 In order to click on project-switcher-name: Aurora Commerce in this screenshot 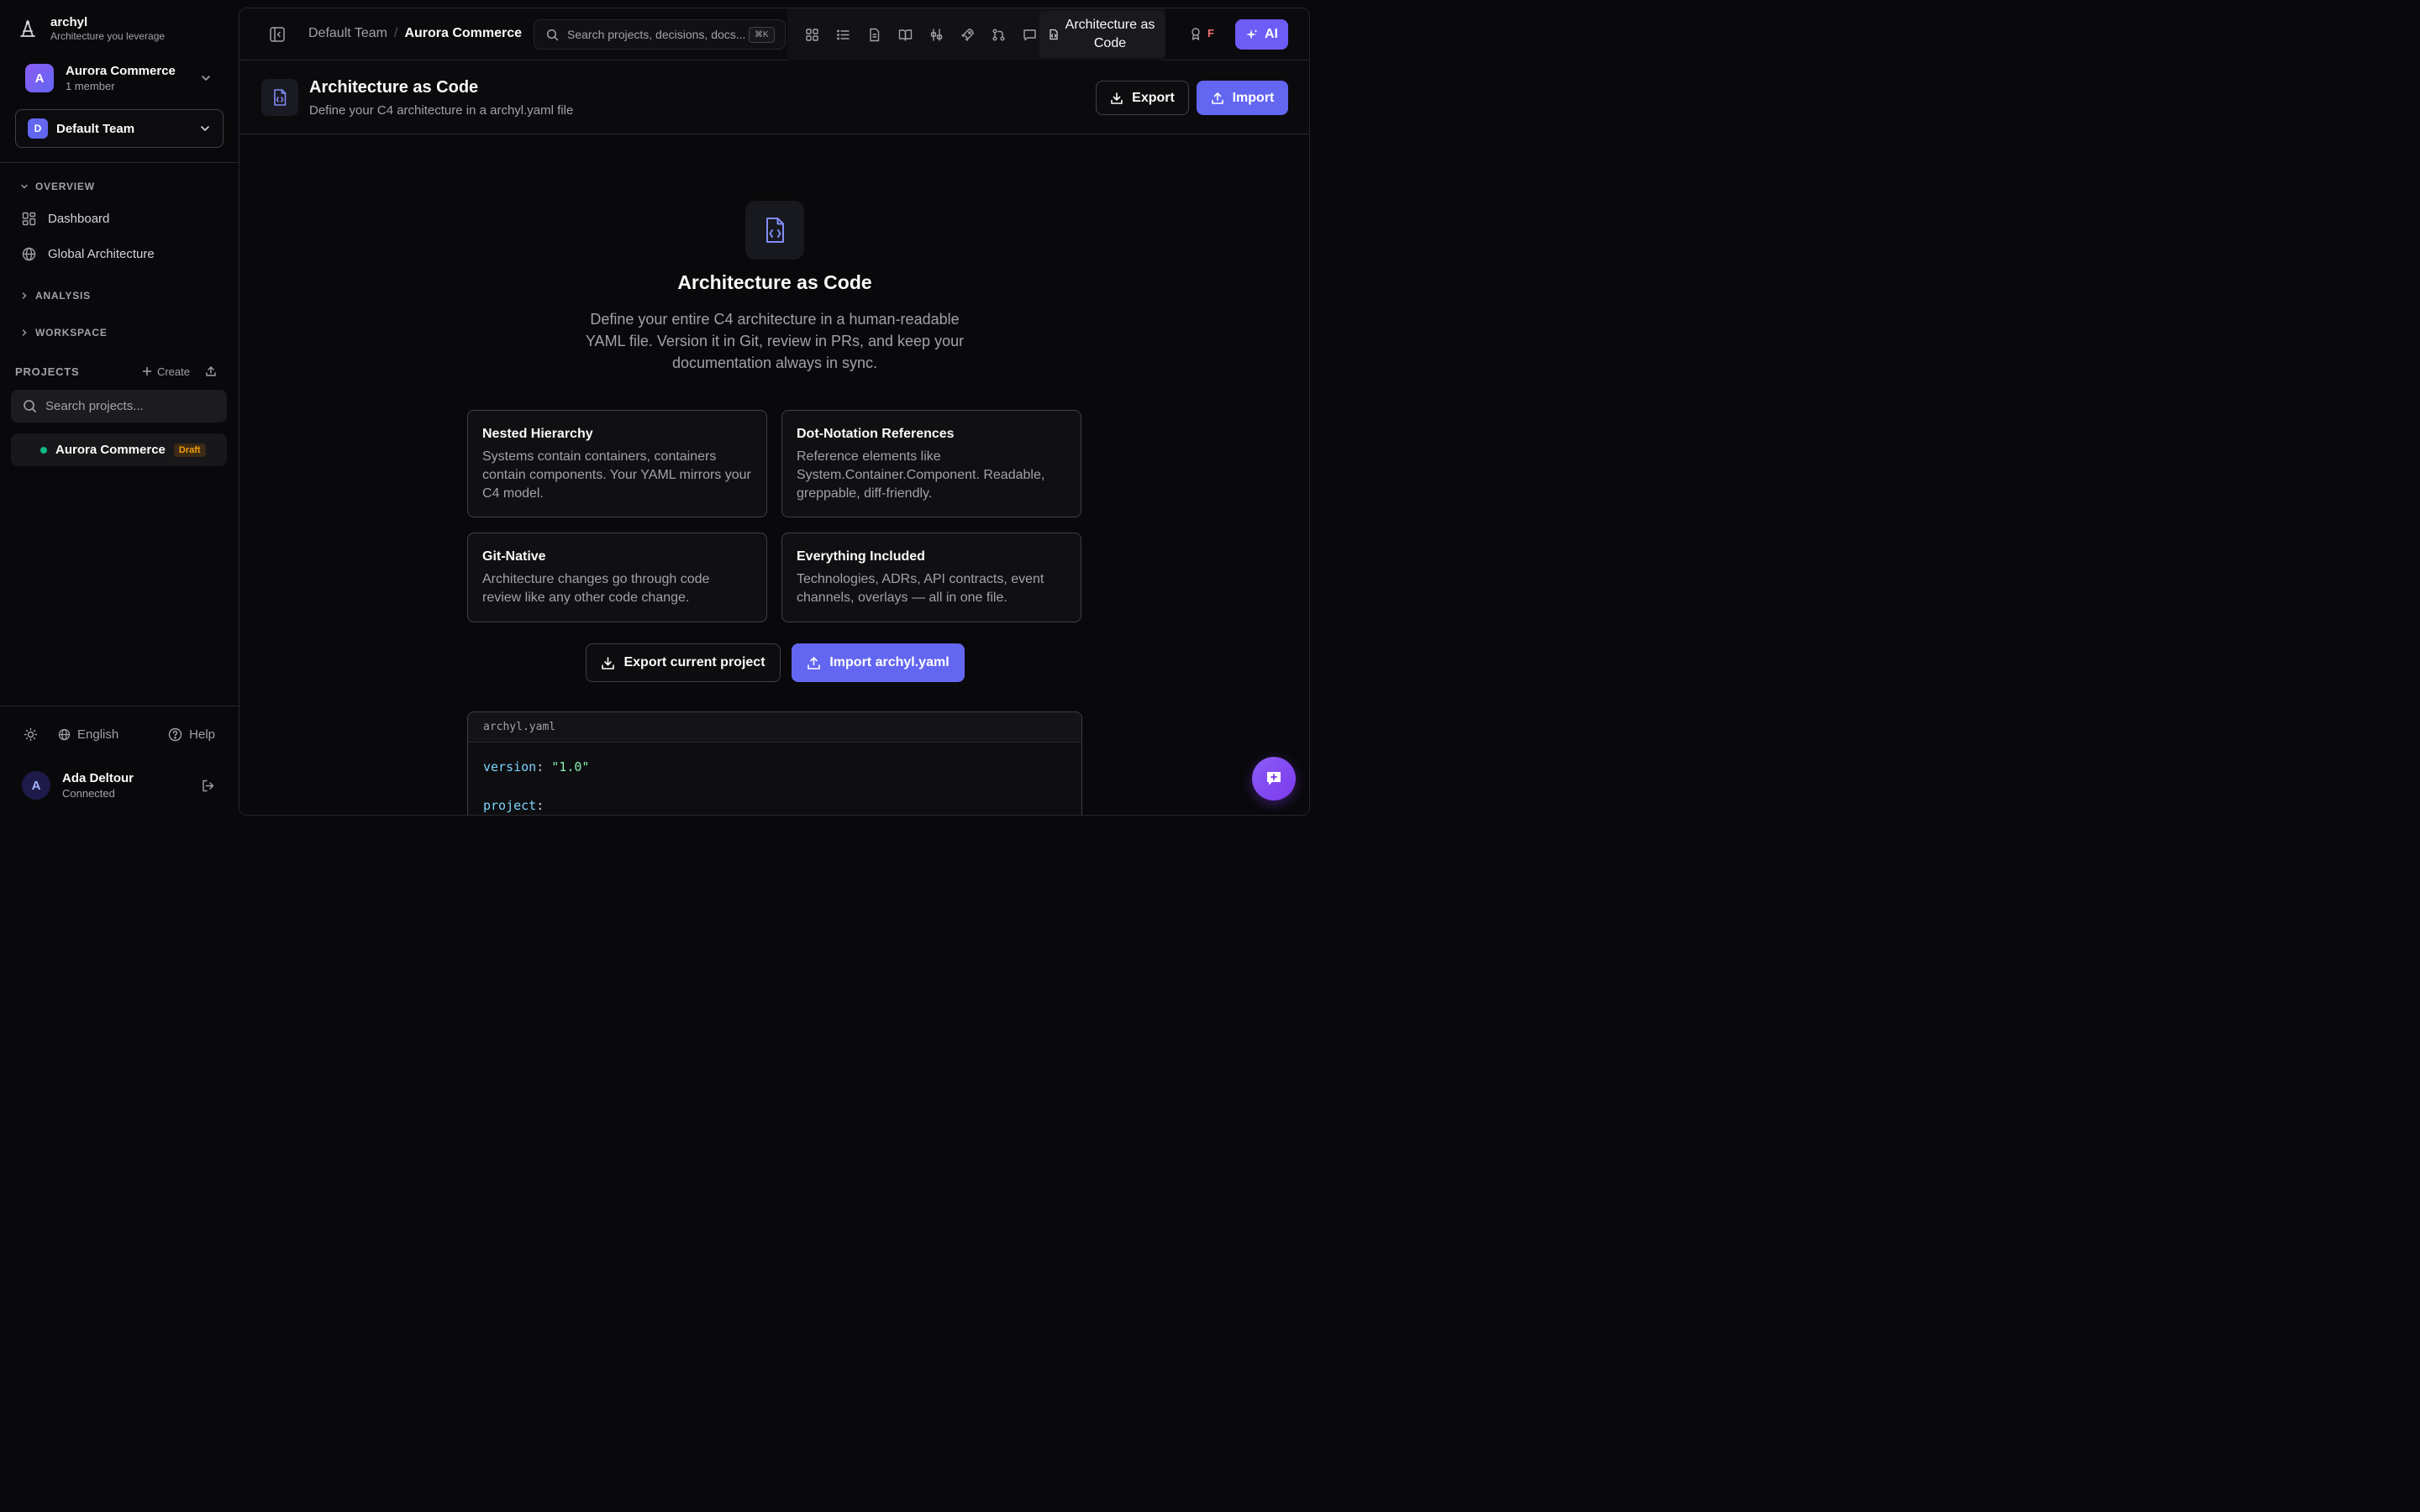, I will do `click(121, 71)`.